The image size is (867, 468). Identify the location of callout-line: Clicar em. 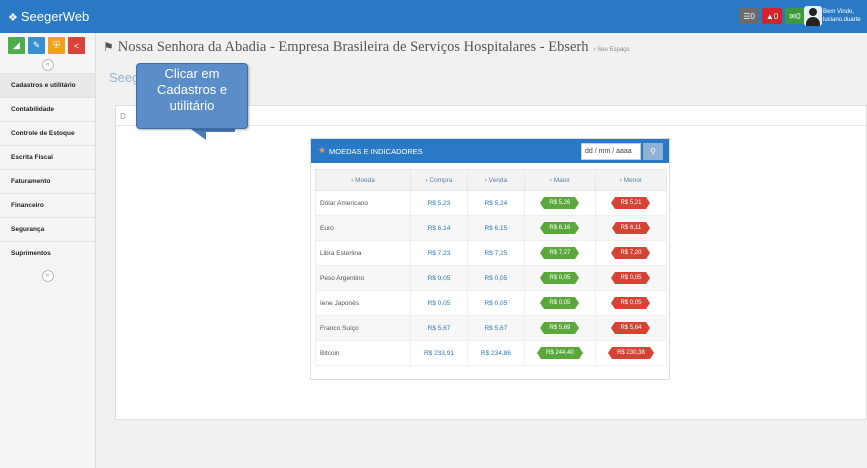
(192, 73).